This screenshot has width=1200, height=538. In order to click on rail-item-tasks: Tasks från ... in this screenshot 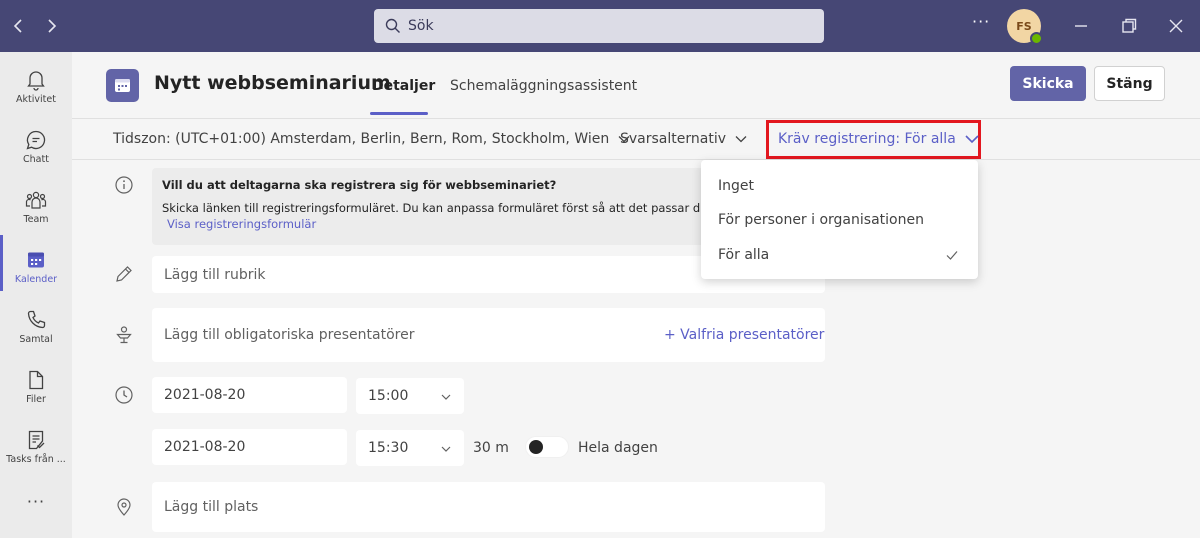, I will do `click(36, 450)`.